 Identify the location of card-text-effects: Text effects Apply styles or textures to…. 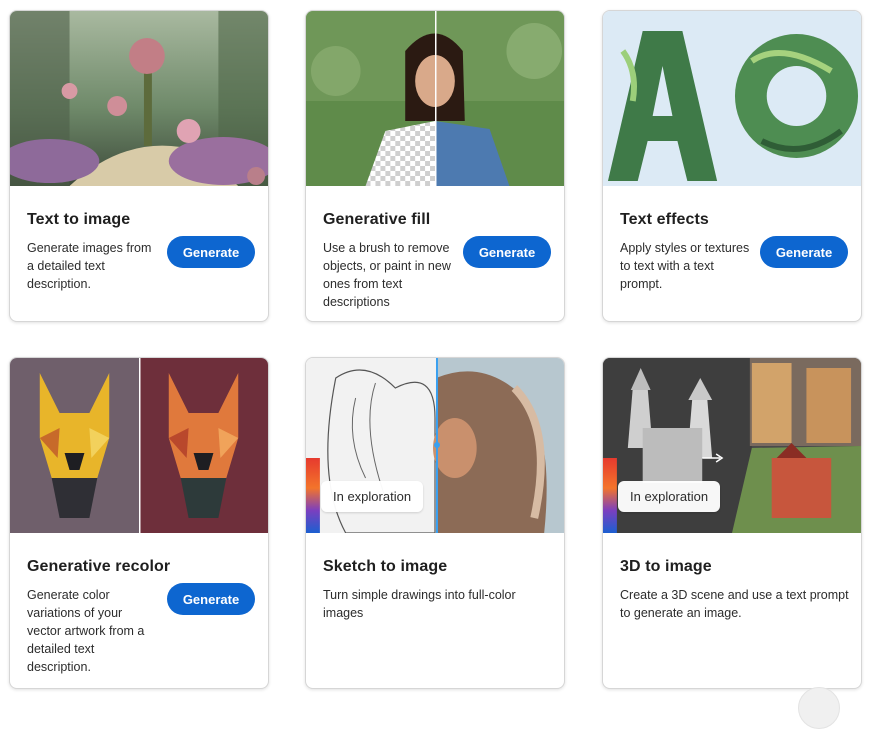
(732, 166).